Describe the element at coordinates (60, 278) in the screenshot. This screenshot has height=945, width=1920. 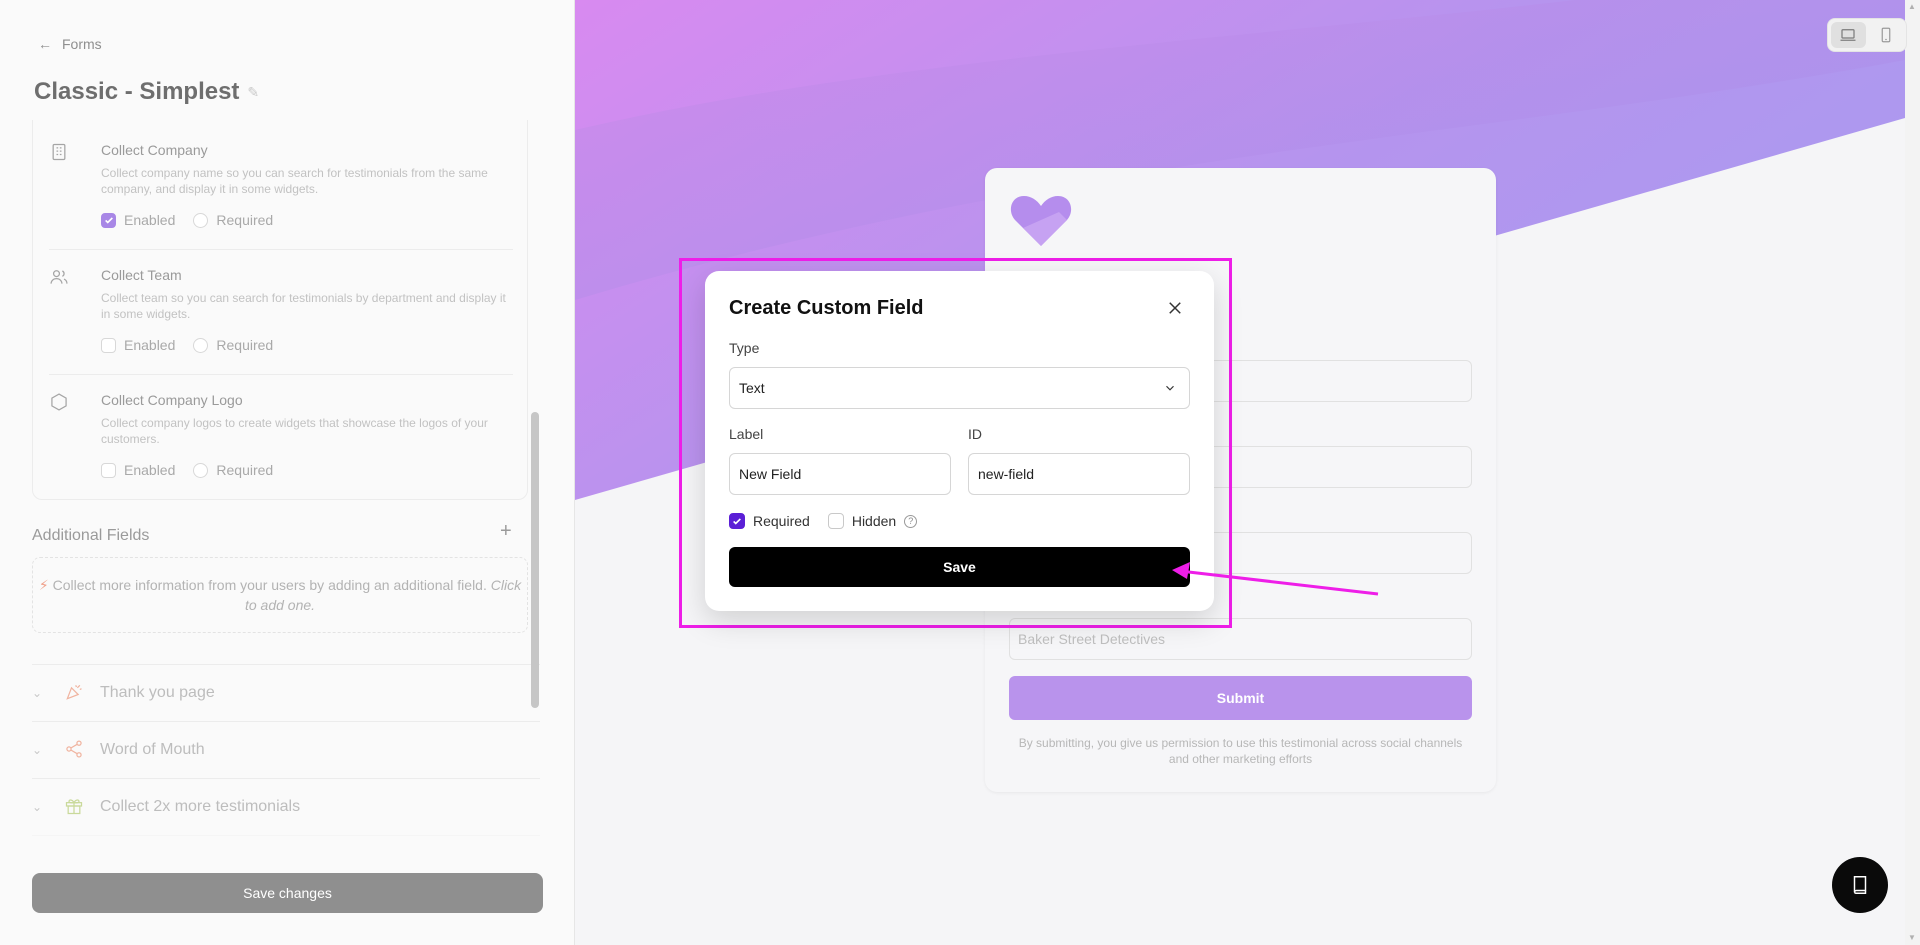
I see `users-icon` at that location.